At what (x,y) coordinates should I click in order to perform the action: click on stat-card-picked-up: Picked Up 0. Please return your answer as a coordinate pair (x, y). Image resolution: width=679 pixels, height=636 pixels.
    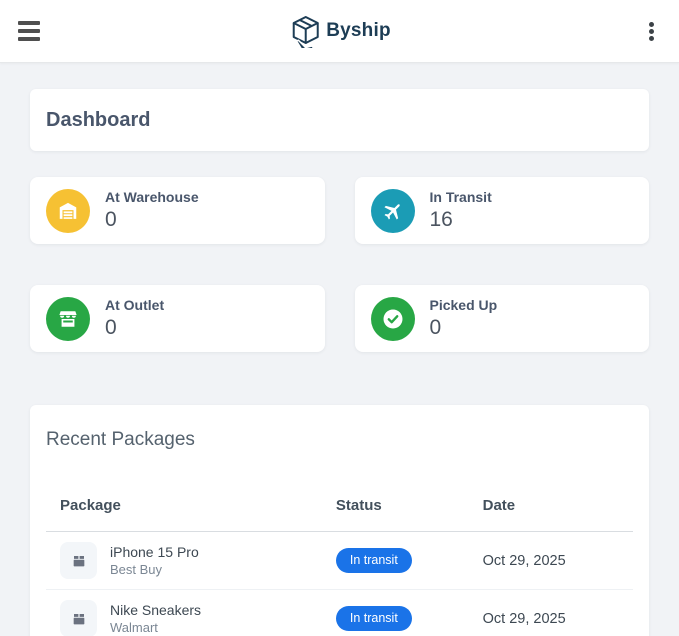
    Looking at the image, I should click on (501, 318).